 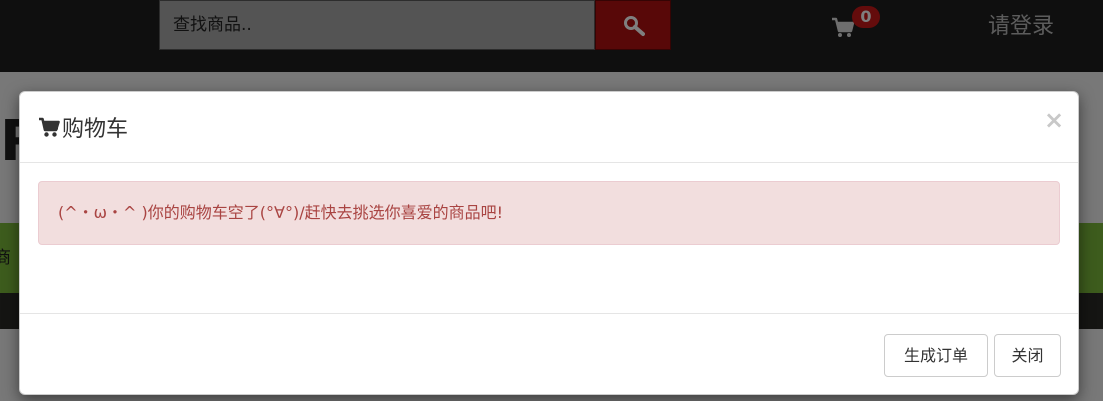 I want to click on shopping-cart-icon, so click(x=49, y=127).